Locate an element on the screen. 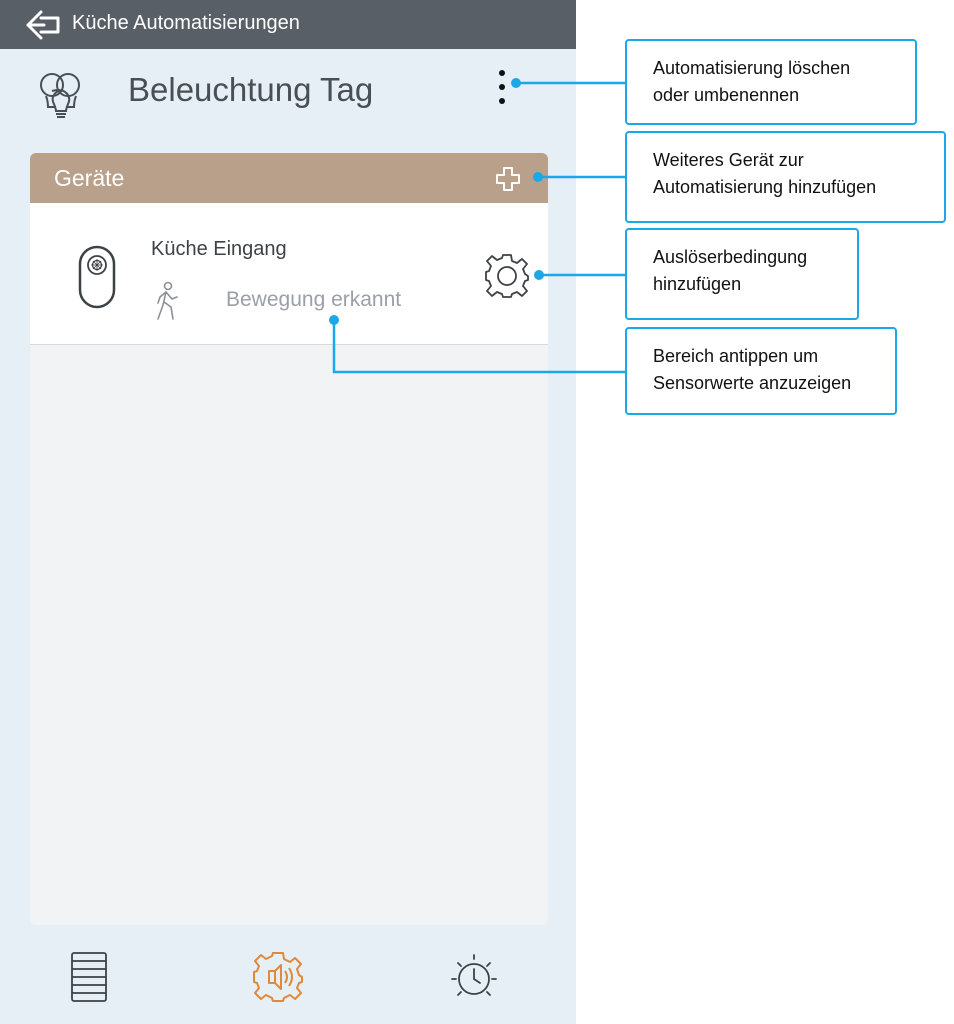  callout-text-line: Automatisierung hinzufügen is located at coordinates (765, 187).